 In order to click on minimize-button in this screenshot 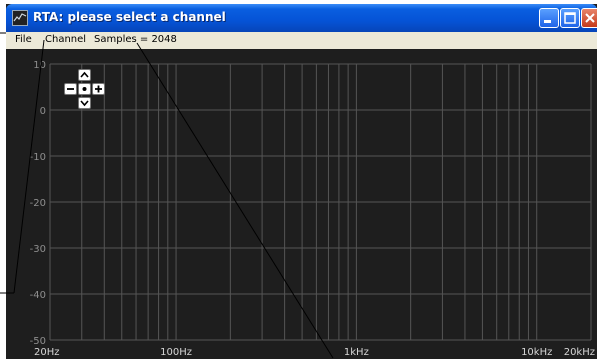, I will do `click(549, 18)`.